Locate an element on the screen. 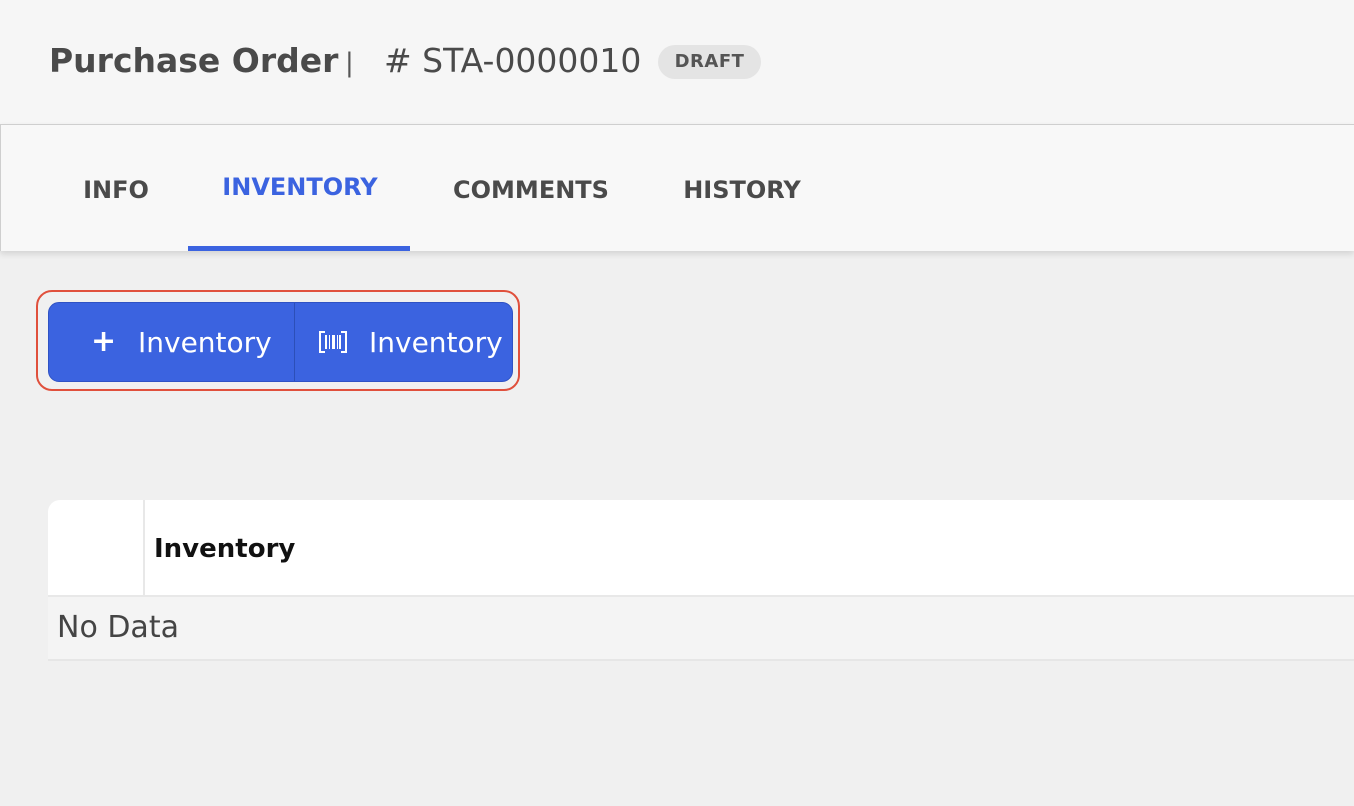 The image size is (1354, 806). empty-state-text: No Data is located at coordinates (118, 627).